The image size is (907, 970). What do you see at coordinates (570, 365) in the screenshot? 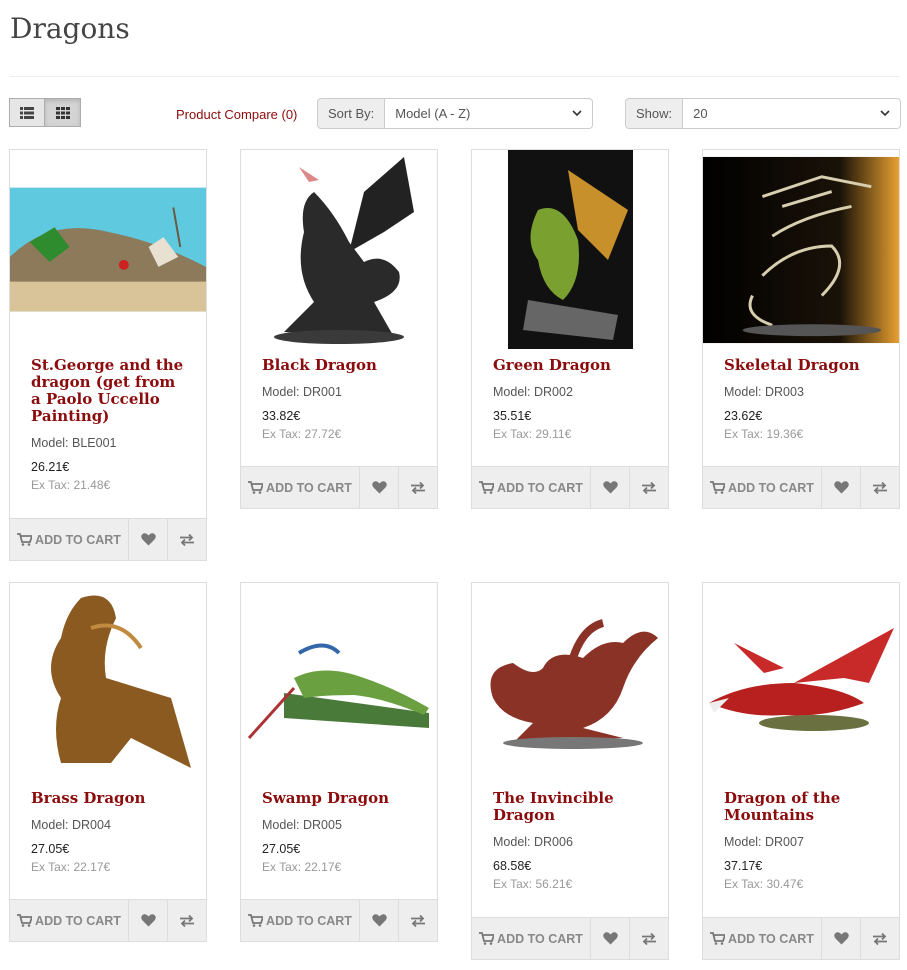
I see `product-name: Green Dragon` at bounding box center [570, 365].